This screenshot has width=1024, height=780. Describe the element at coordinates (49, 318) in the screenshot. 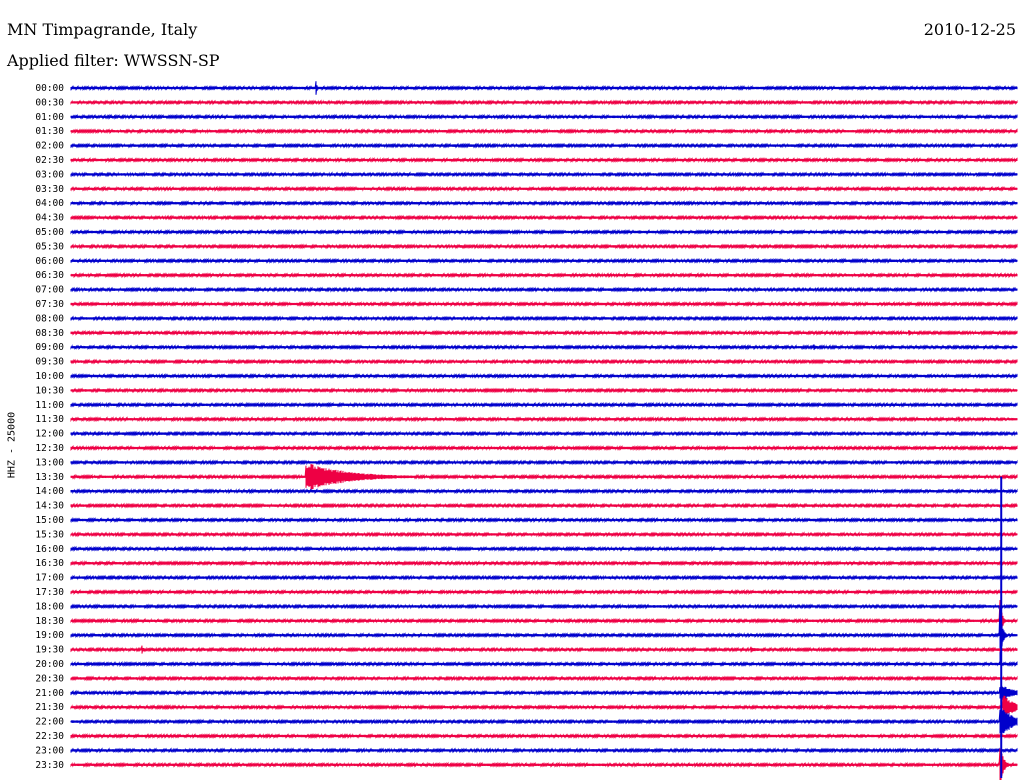

I see `row-label-0800: 08:00` at that location.